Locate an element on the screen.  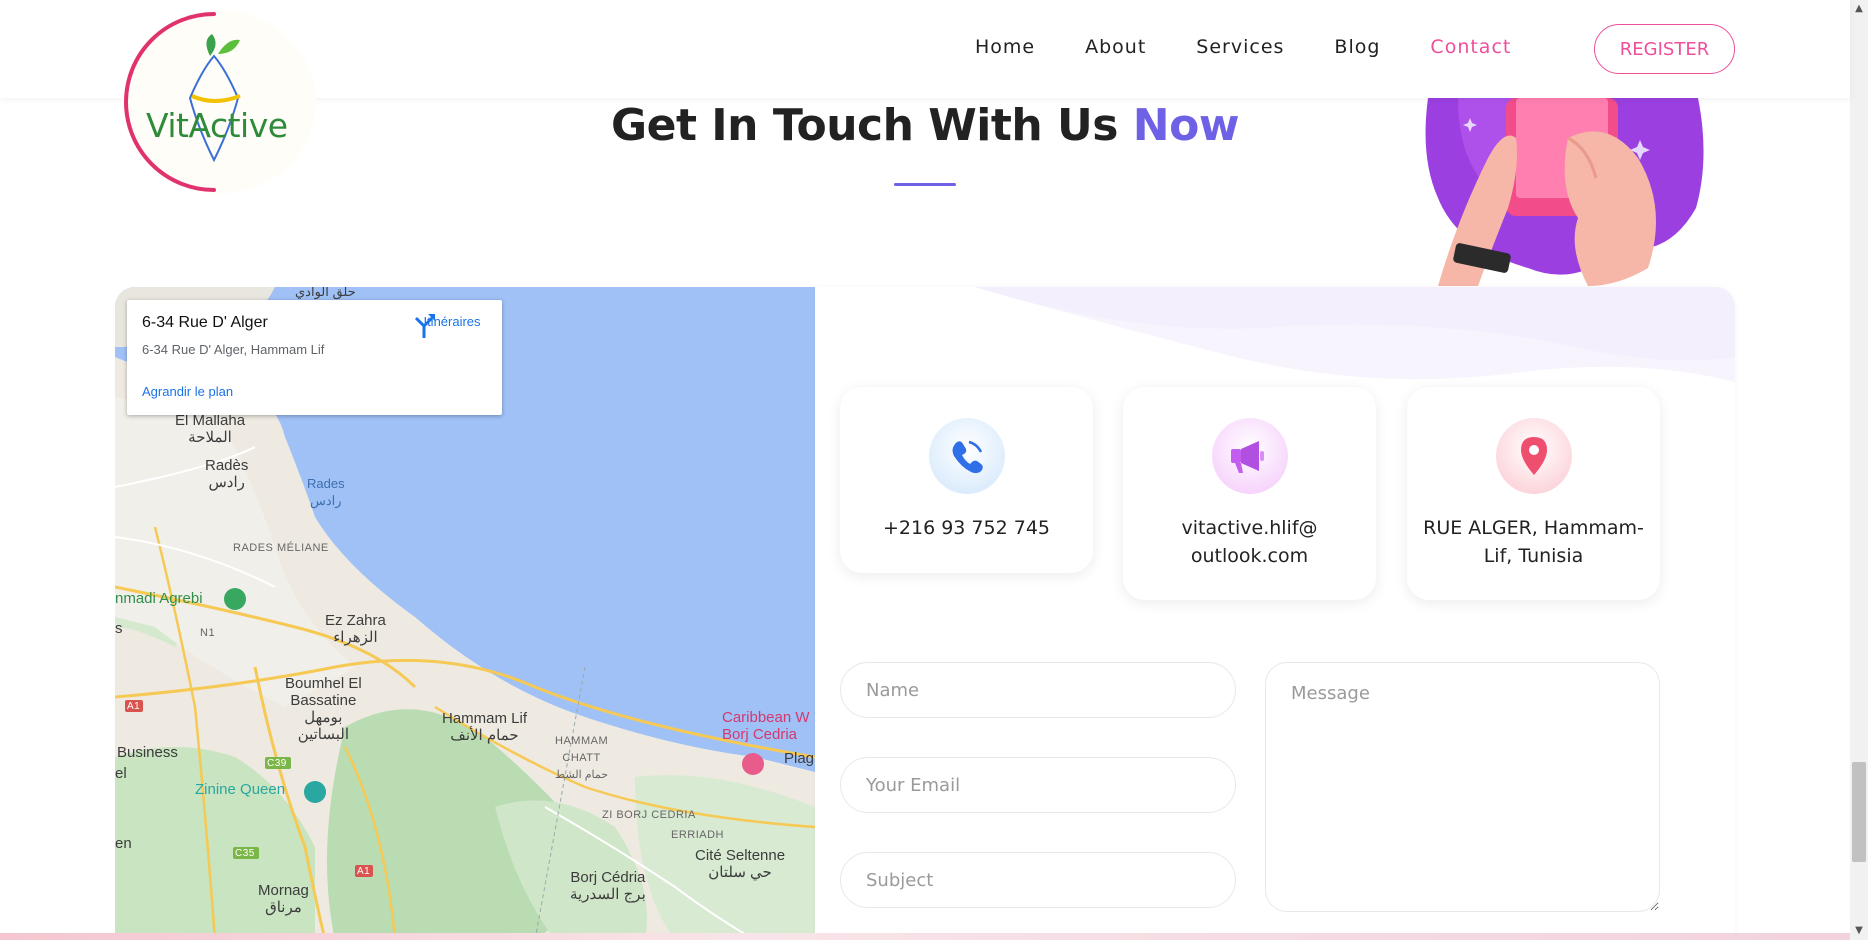
map-label-hammadi-agrebi: nmadi Agrebi is located at coordinates (159, 598).